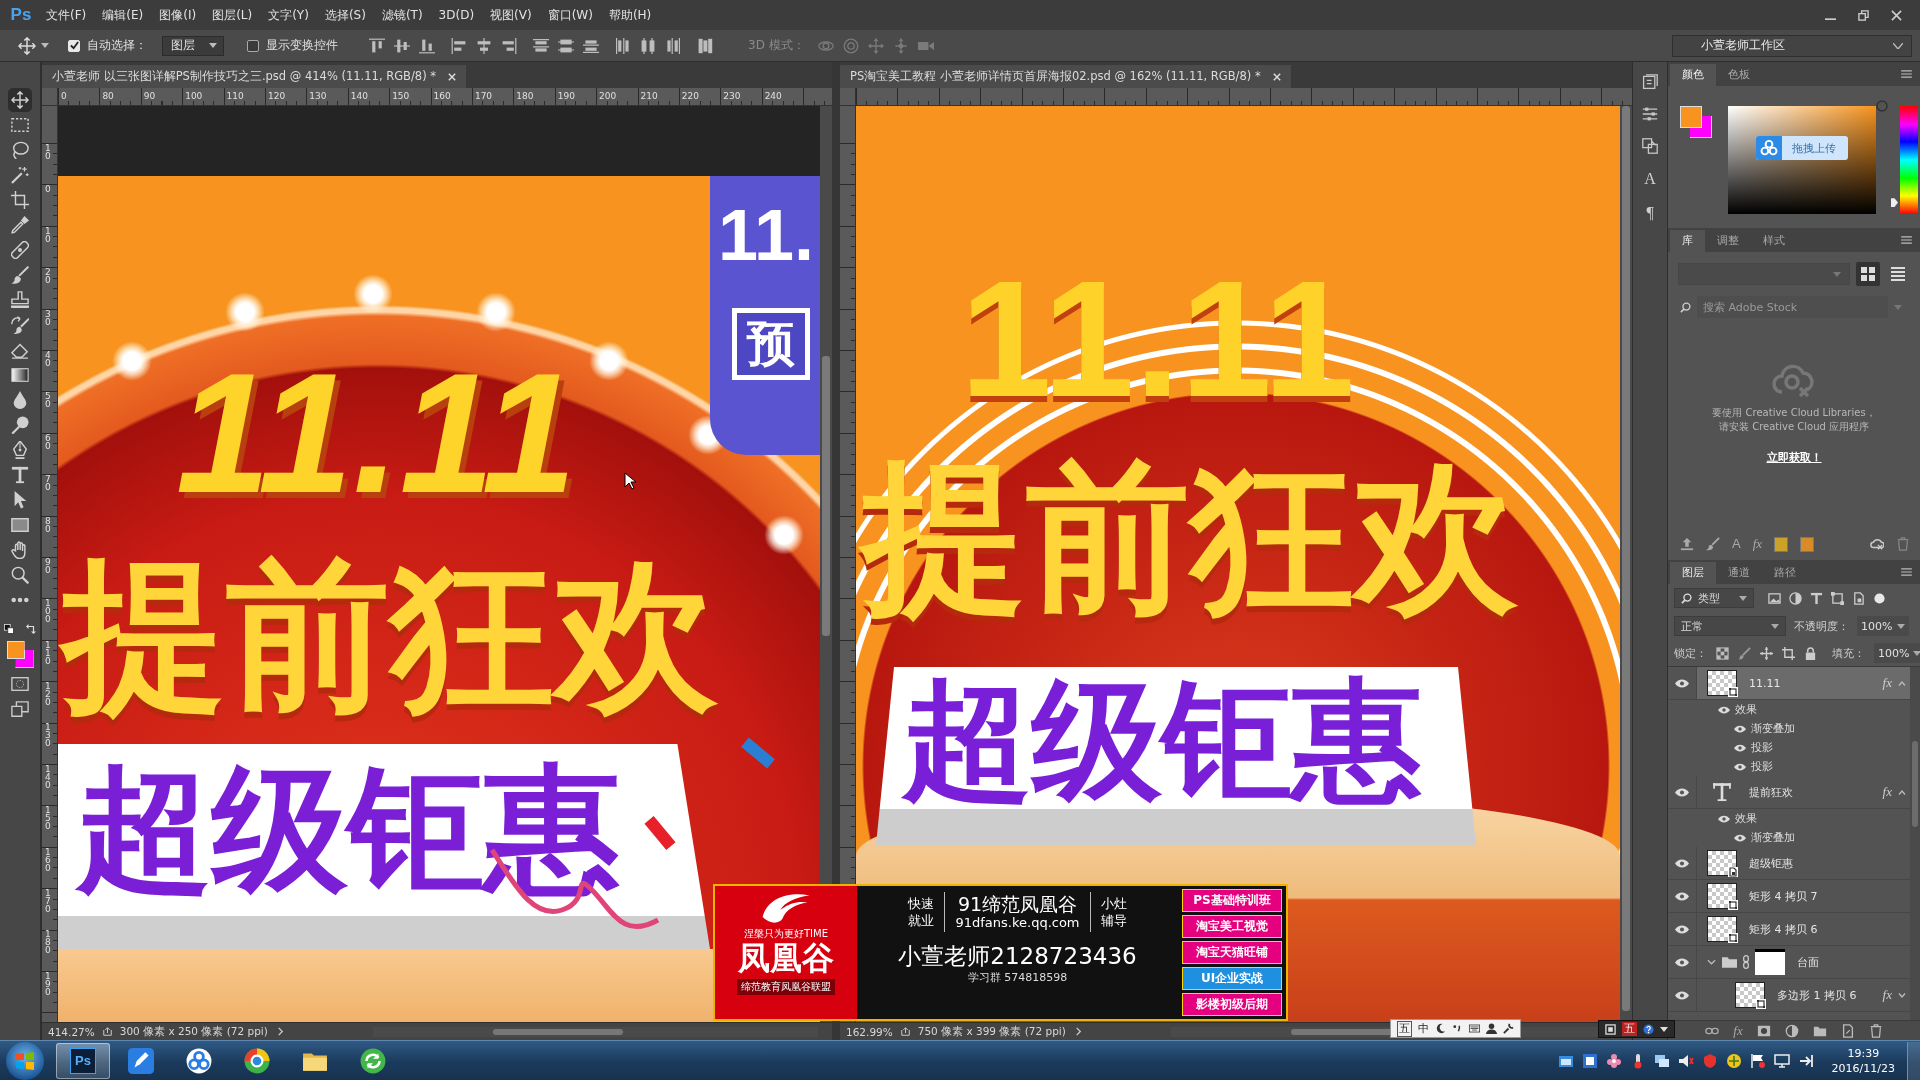 The image size is (1920, 1080). What do you see at coordinates (786, 987) in the screenshot?
I see `brand-alliance: 缔范教育凤凰谷联盟` at bounding box center [786, 987].